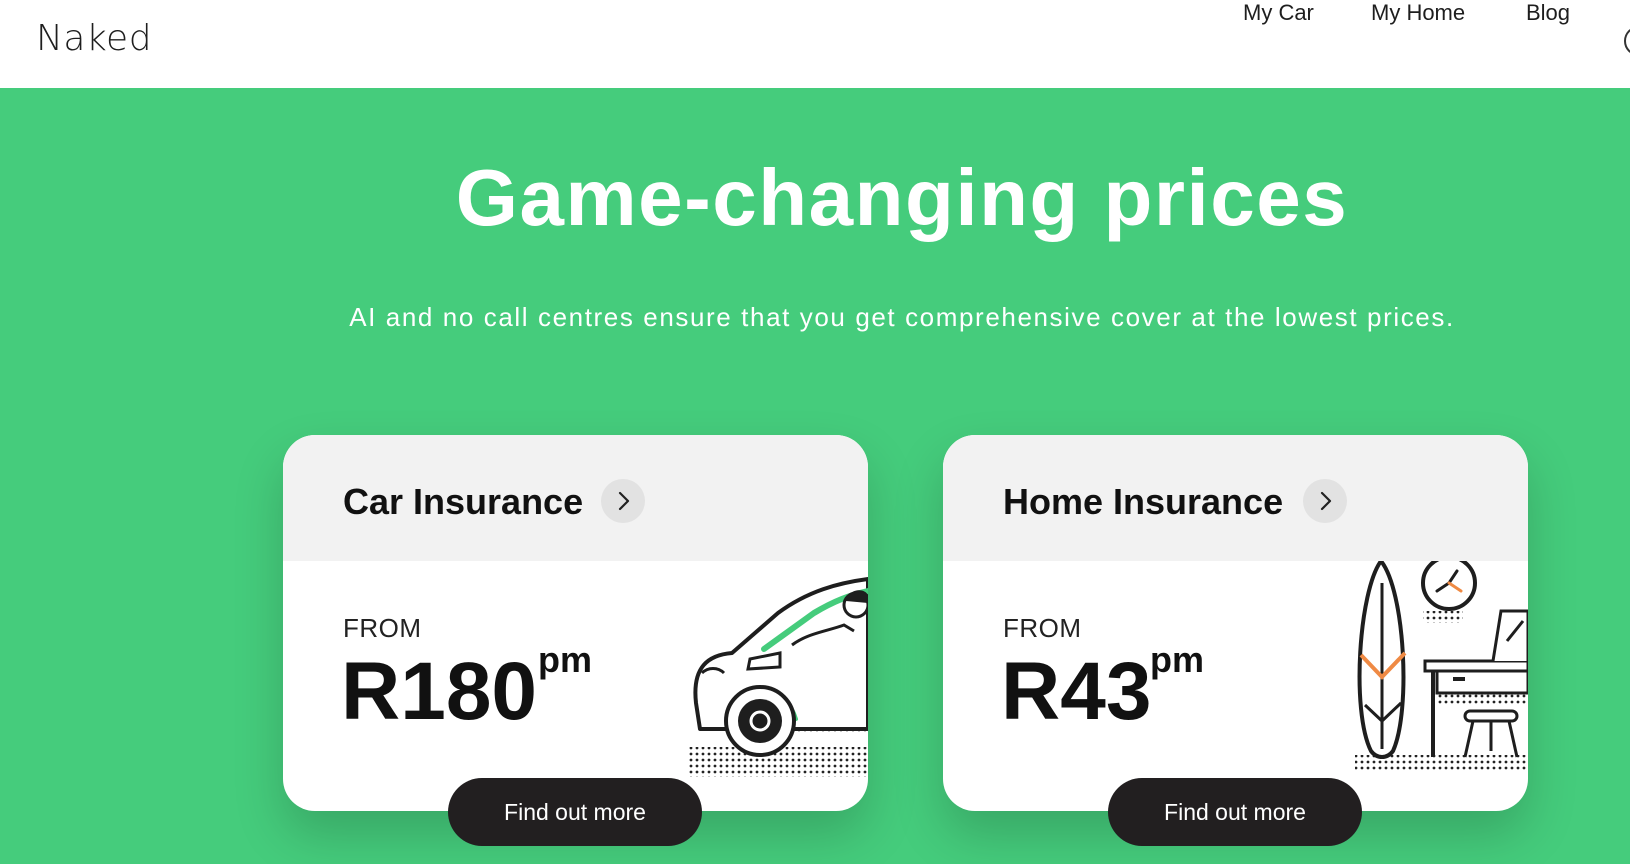 The width and height of the screenshot is (1630, 864). Describe the element at coordinates (439, 691) in the screenshot. I see `price-value: R180` at that location.